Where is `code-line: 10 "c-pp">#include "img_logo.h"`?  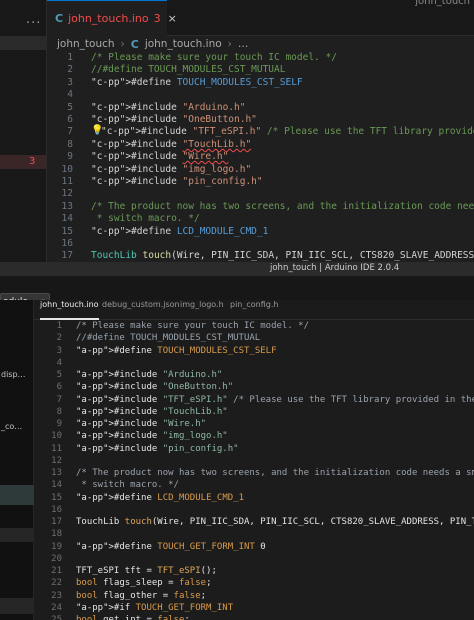 code-line: 10 "c-pp">#include "img_logo.h" is located at coordinates (260, 170).